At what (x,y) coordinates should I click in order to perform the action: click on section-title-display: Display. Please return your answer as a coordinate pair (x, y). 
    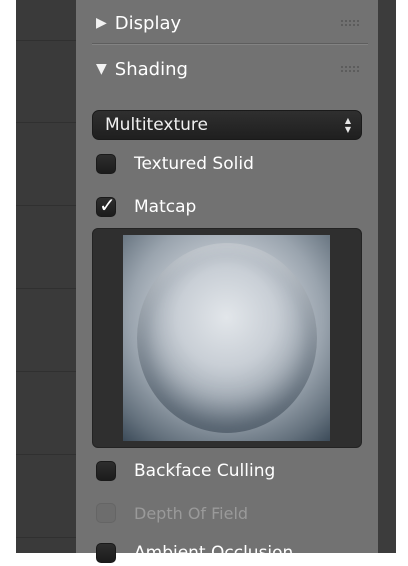
    Looking at the image, I should click on (148, 23).